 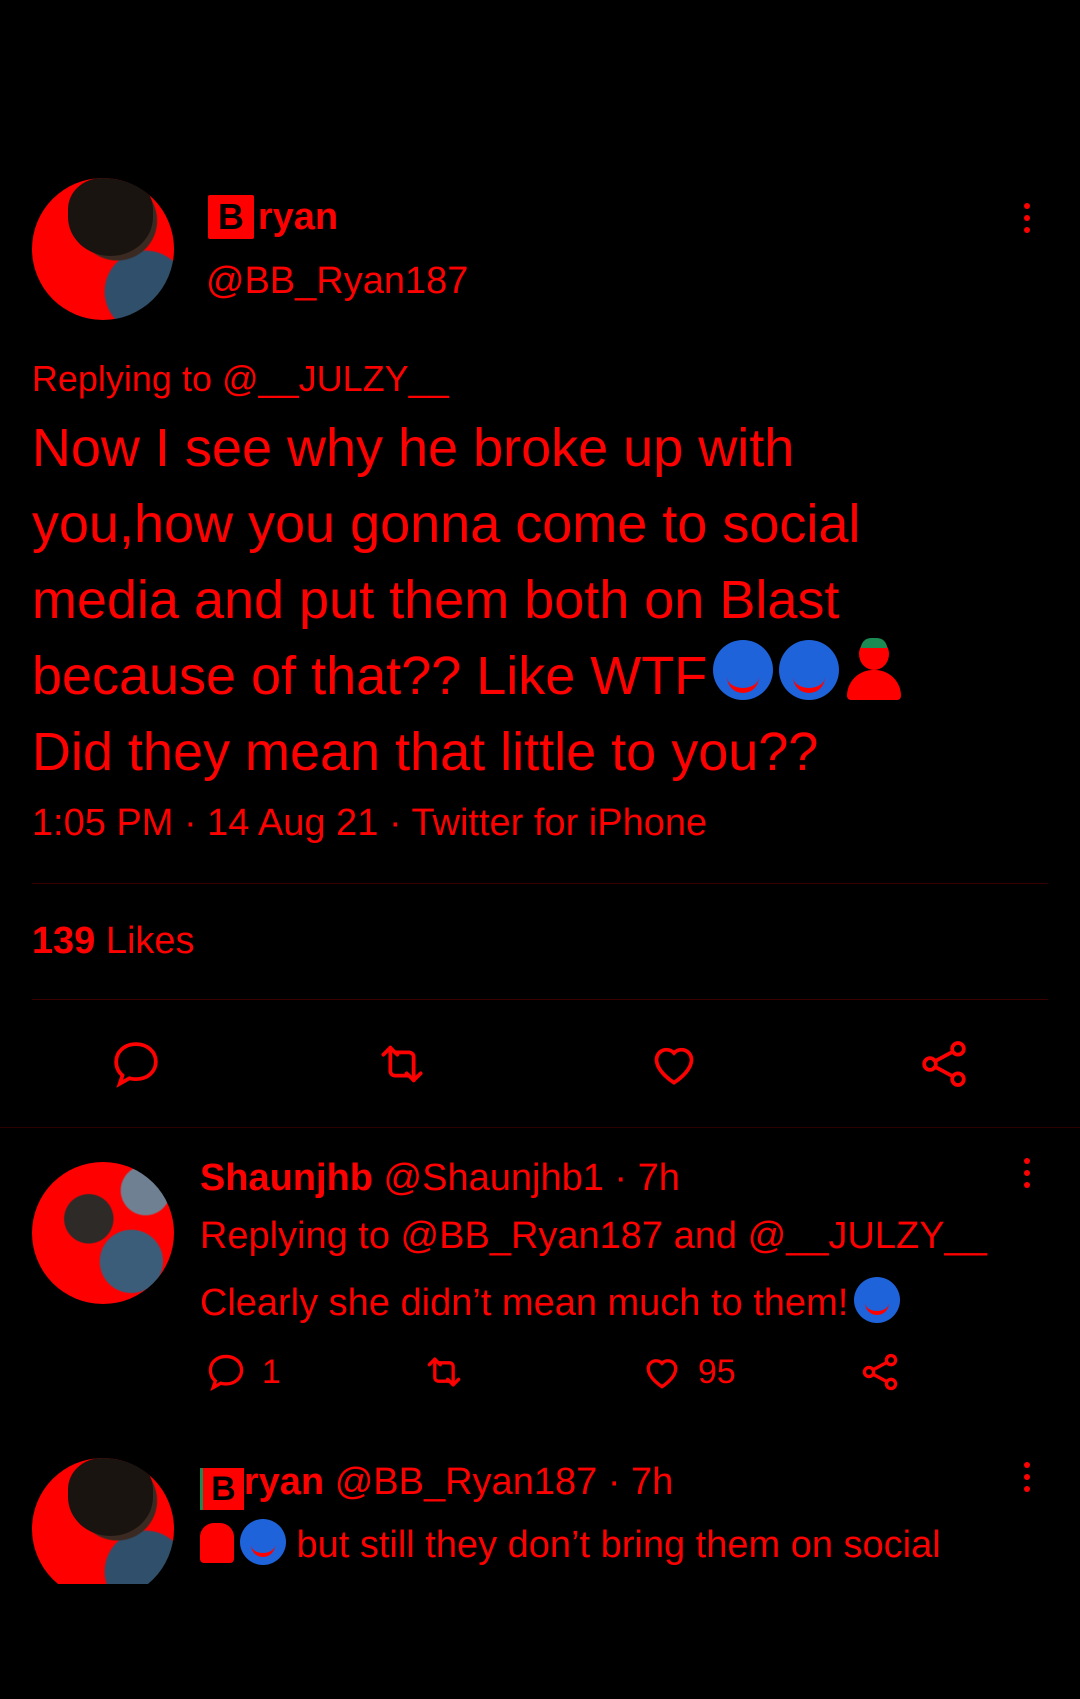 What do you see at coordinates (337, 281) in the screenshot?
I see `author-handle: @BB_Ryan187` at bounding box center [337, 281].